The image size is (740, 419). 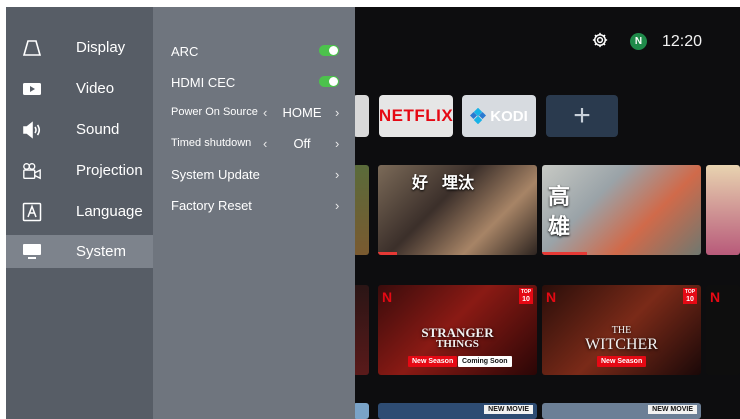 I want to click on option-label: Power On Source, so click(x=214, y=112).